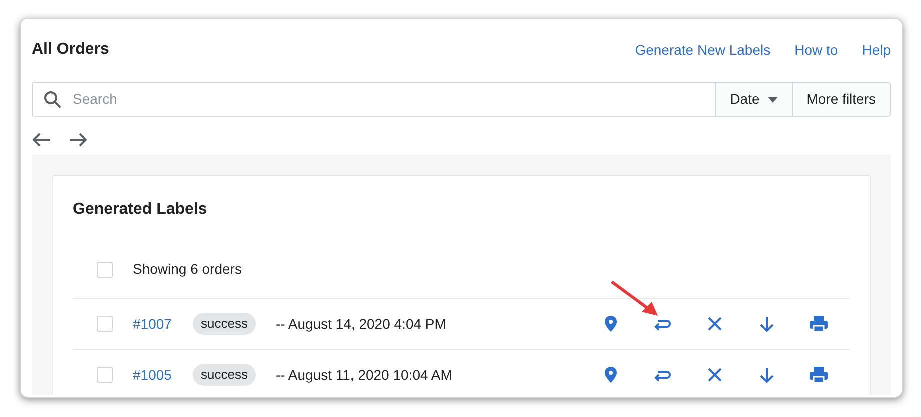 The image size is (921, 417). Describe the element at coordinates (841, 99) in the screenshot. I see `more-filters-button: More filters` at that location.